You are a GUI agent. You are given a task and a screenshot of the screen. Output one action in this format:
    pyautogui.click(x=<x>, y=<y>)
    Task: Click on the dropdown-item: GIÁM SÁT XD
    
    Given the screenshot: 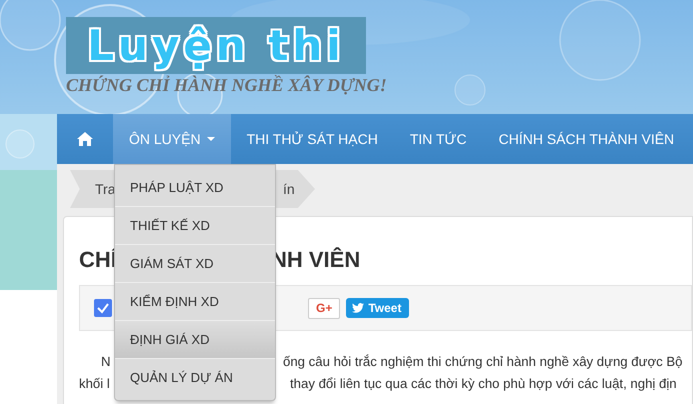 What is the action you would take?
    pyautogui.click(x=195, y=263)
    